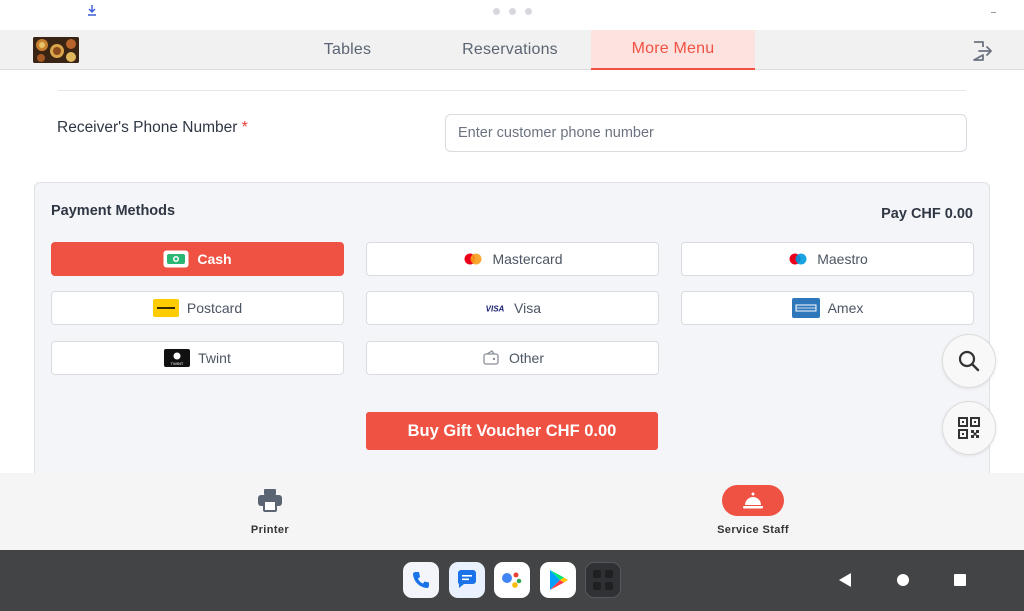 The width and height of the screenshot is (1024, 611). I want to click on qr-scan-button, so click(969, 428).